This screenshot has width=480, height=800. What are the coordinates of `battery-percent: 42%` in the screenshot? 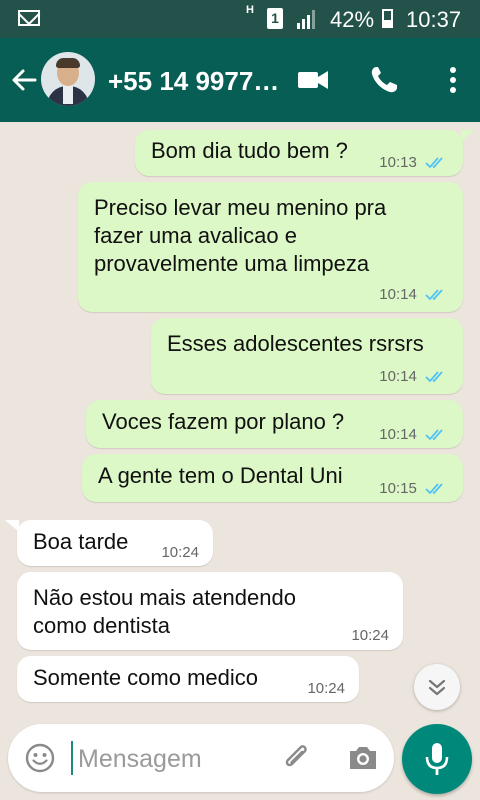 It's located at (352, 19).